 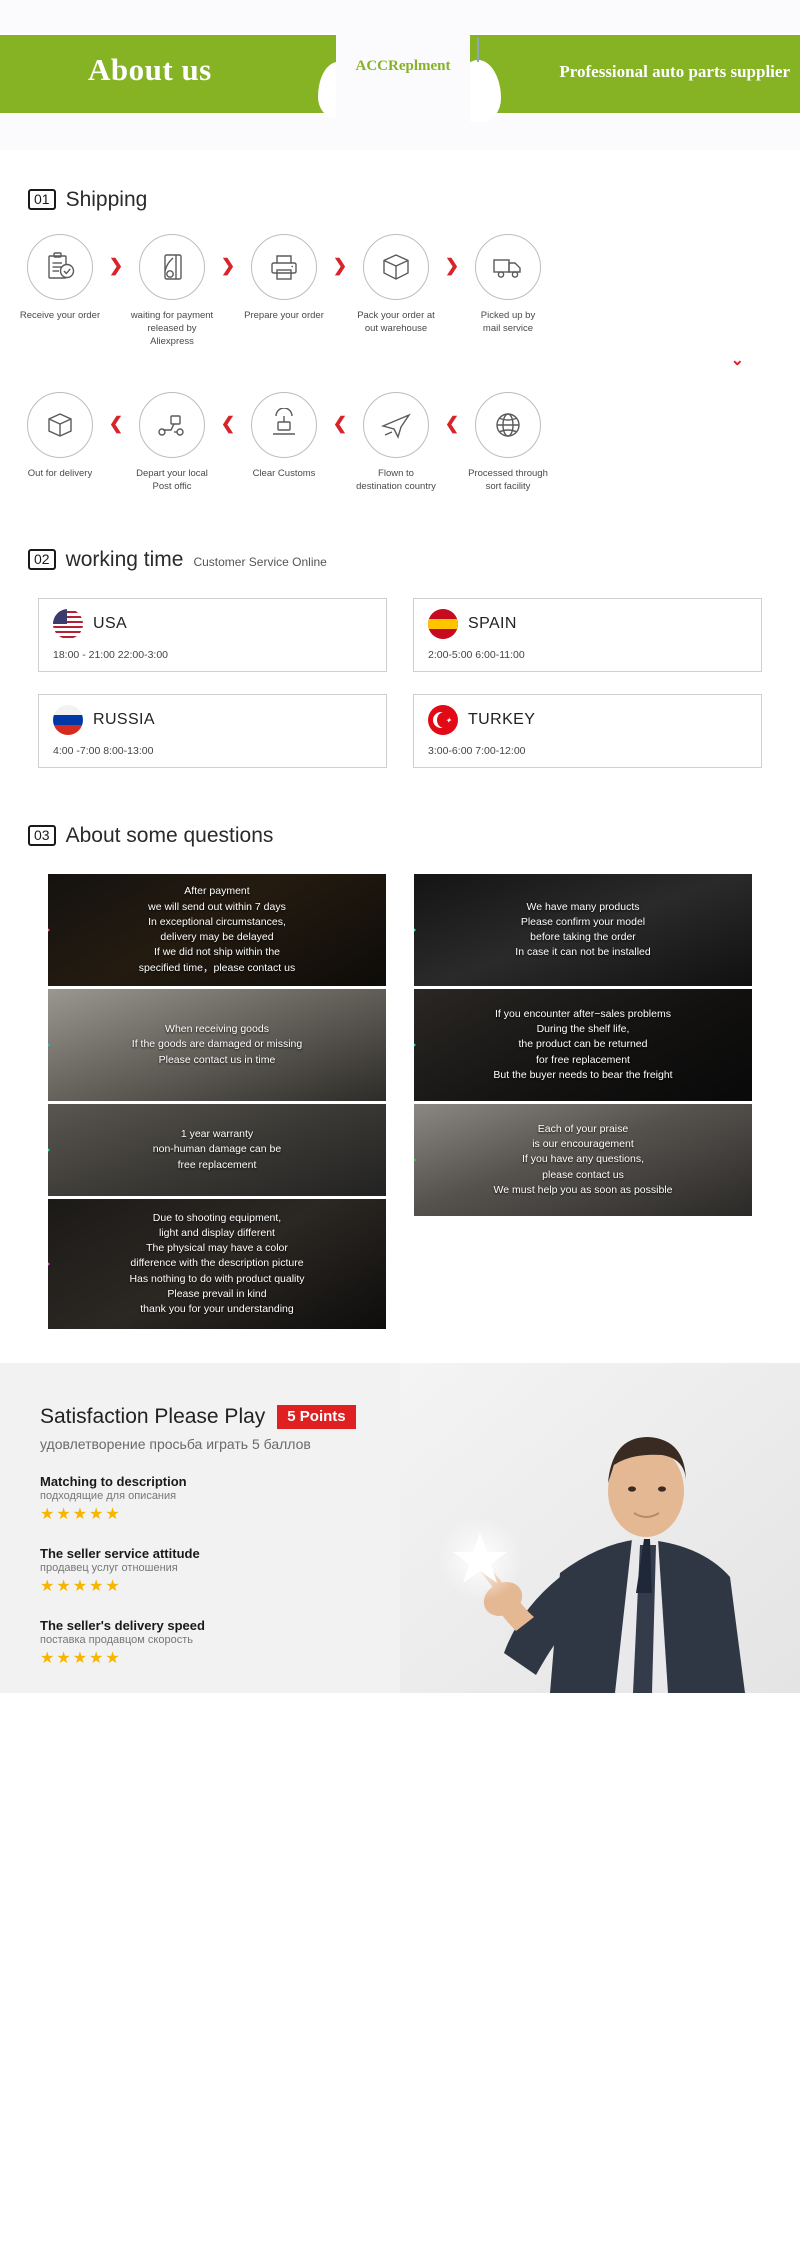 I want to click on page-title: About us, so click(x=150, y=69).